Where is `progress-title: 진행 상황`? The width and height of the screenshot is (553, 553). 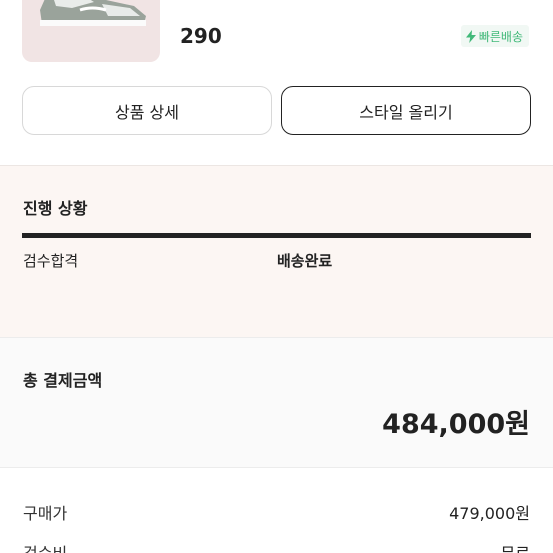
progress-title: 진행 상황 is located at coordinates (55, 208).